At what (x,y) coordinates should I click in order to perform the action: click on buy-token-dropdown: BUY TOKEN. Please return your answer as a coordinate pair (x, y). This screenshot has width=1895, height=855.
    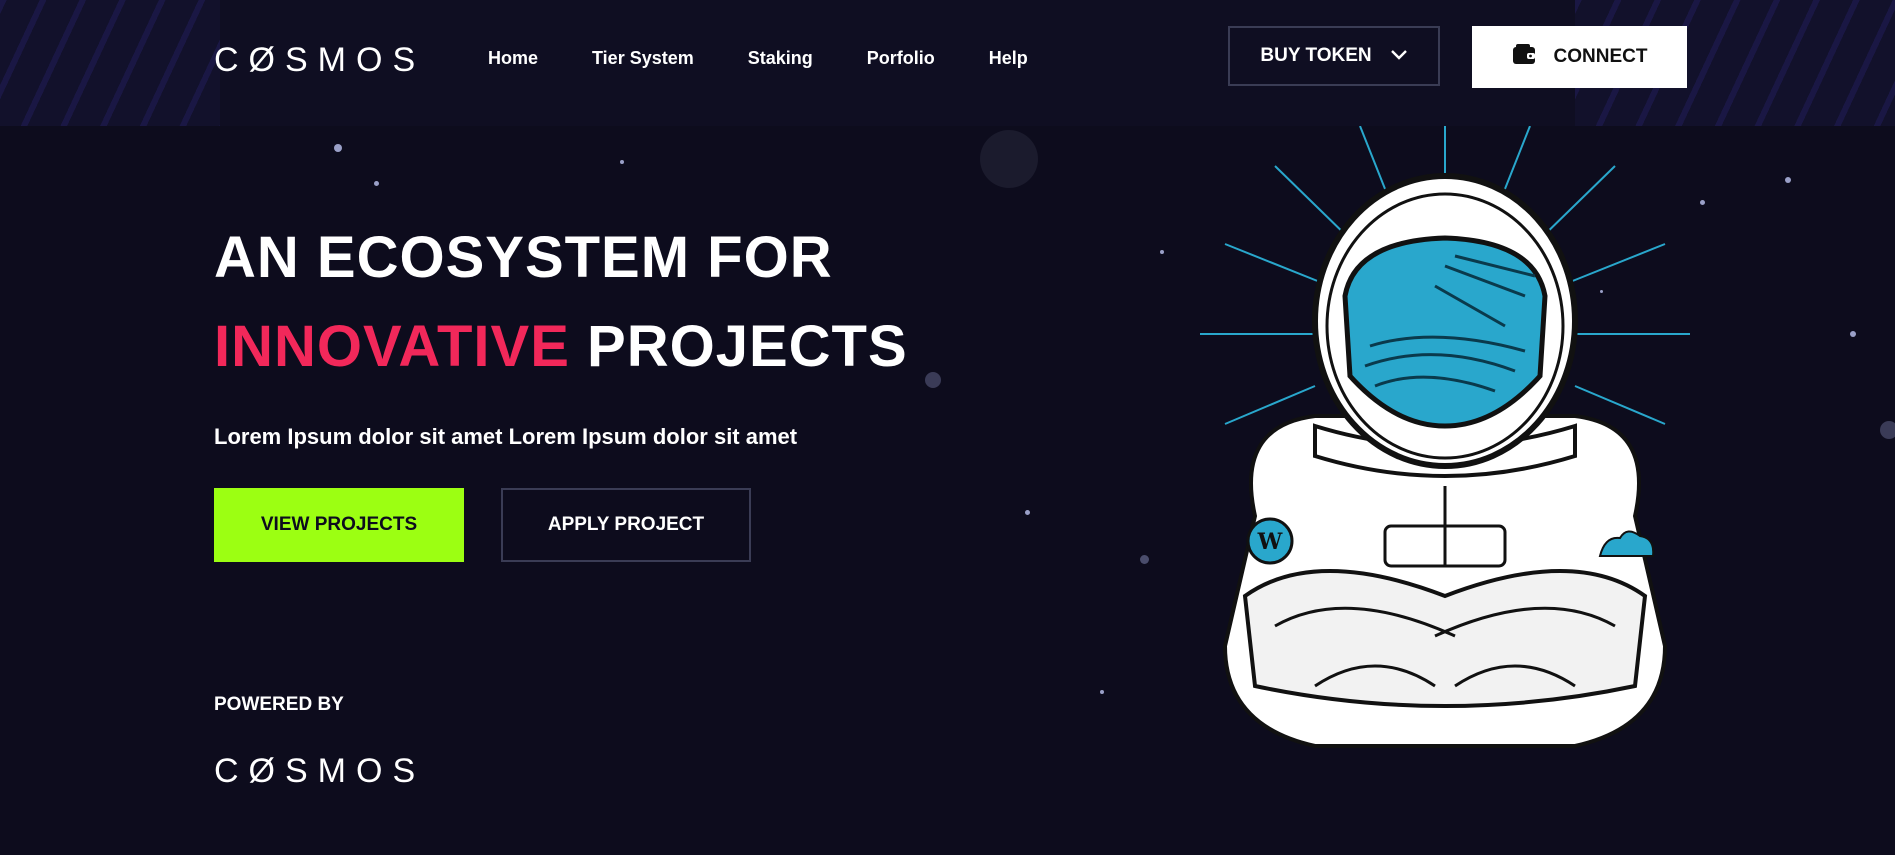
    Looking at the image, I should click on (1334, 56).